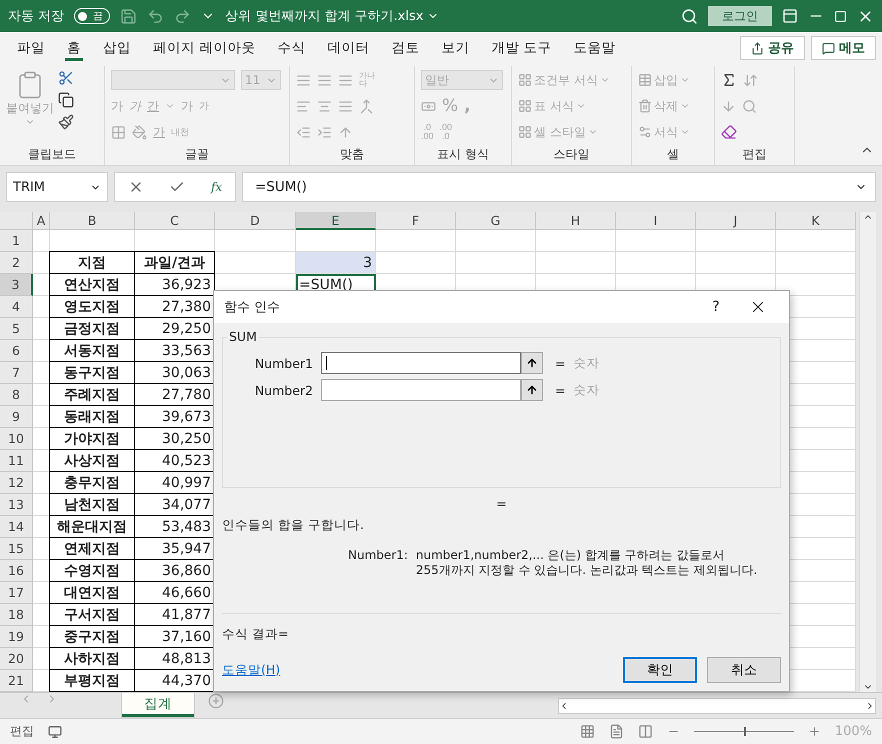 The height and width of the screenshot is (744, 882). What do you see at coordinates (216, 187) in the screenshot?
I see `insert-function-button: fx` at bounding box center [216, 187].